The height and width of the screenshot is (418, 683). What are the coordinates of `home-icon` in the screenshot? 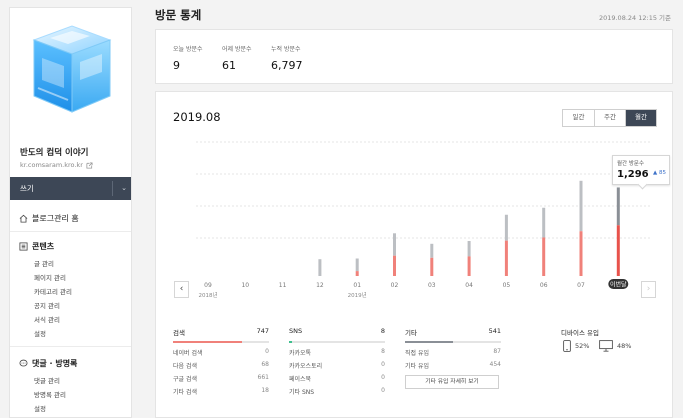 It's located at (23, 218).